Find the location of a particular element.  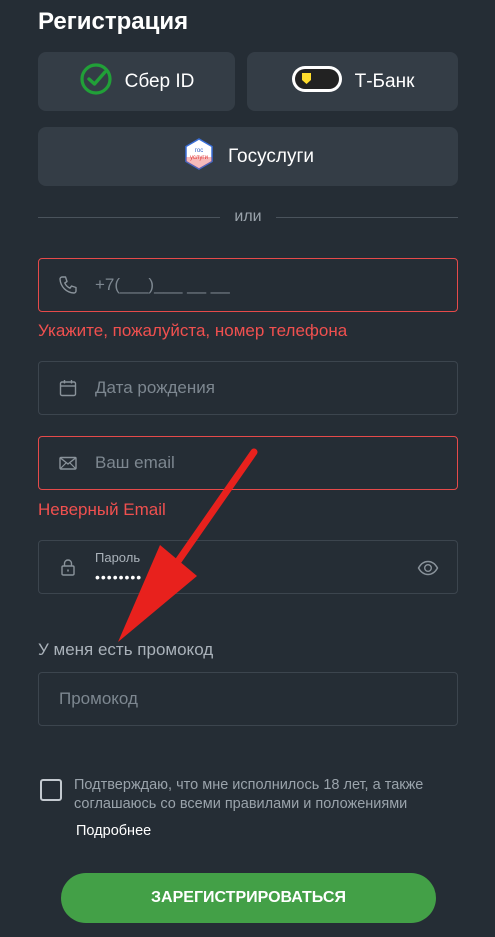

birthdate-input is located at coordinates (260, 388).